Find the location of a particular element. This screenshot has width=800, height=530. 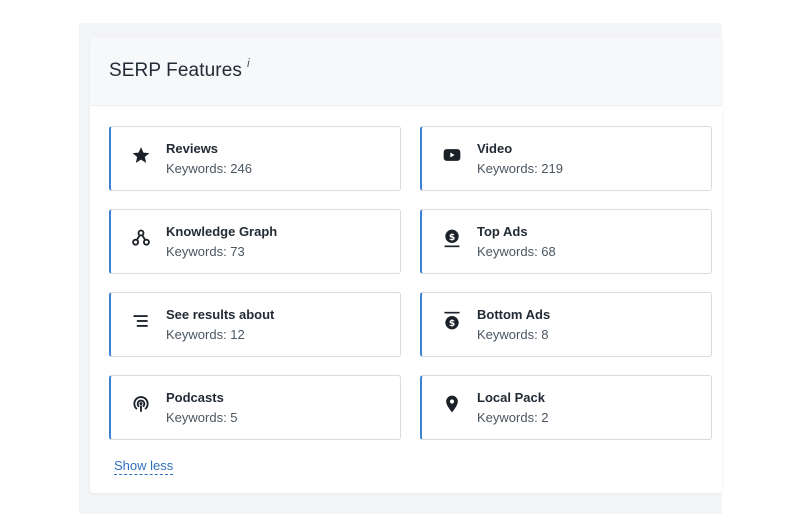

feature-count: Keywords: 5 is located at coordinates (202, 417).